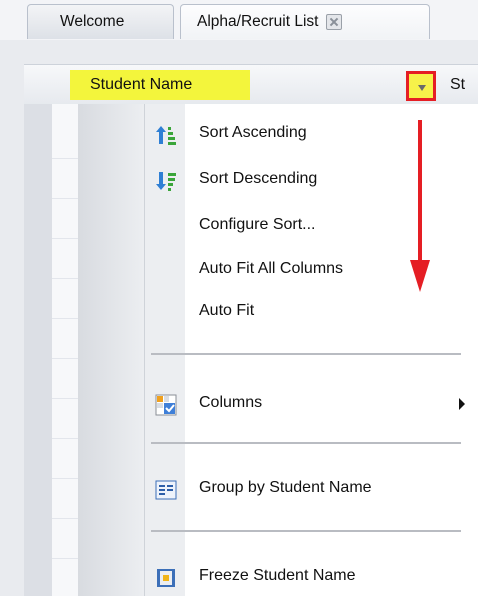 The image size is (478, 597). Describe the element at coordinates (166, 405) in the screenshot. I see `columns-icon` at that location.